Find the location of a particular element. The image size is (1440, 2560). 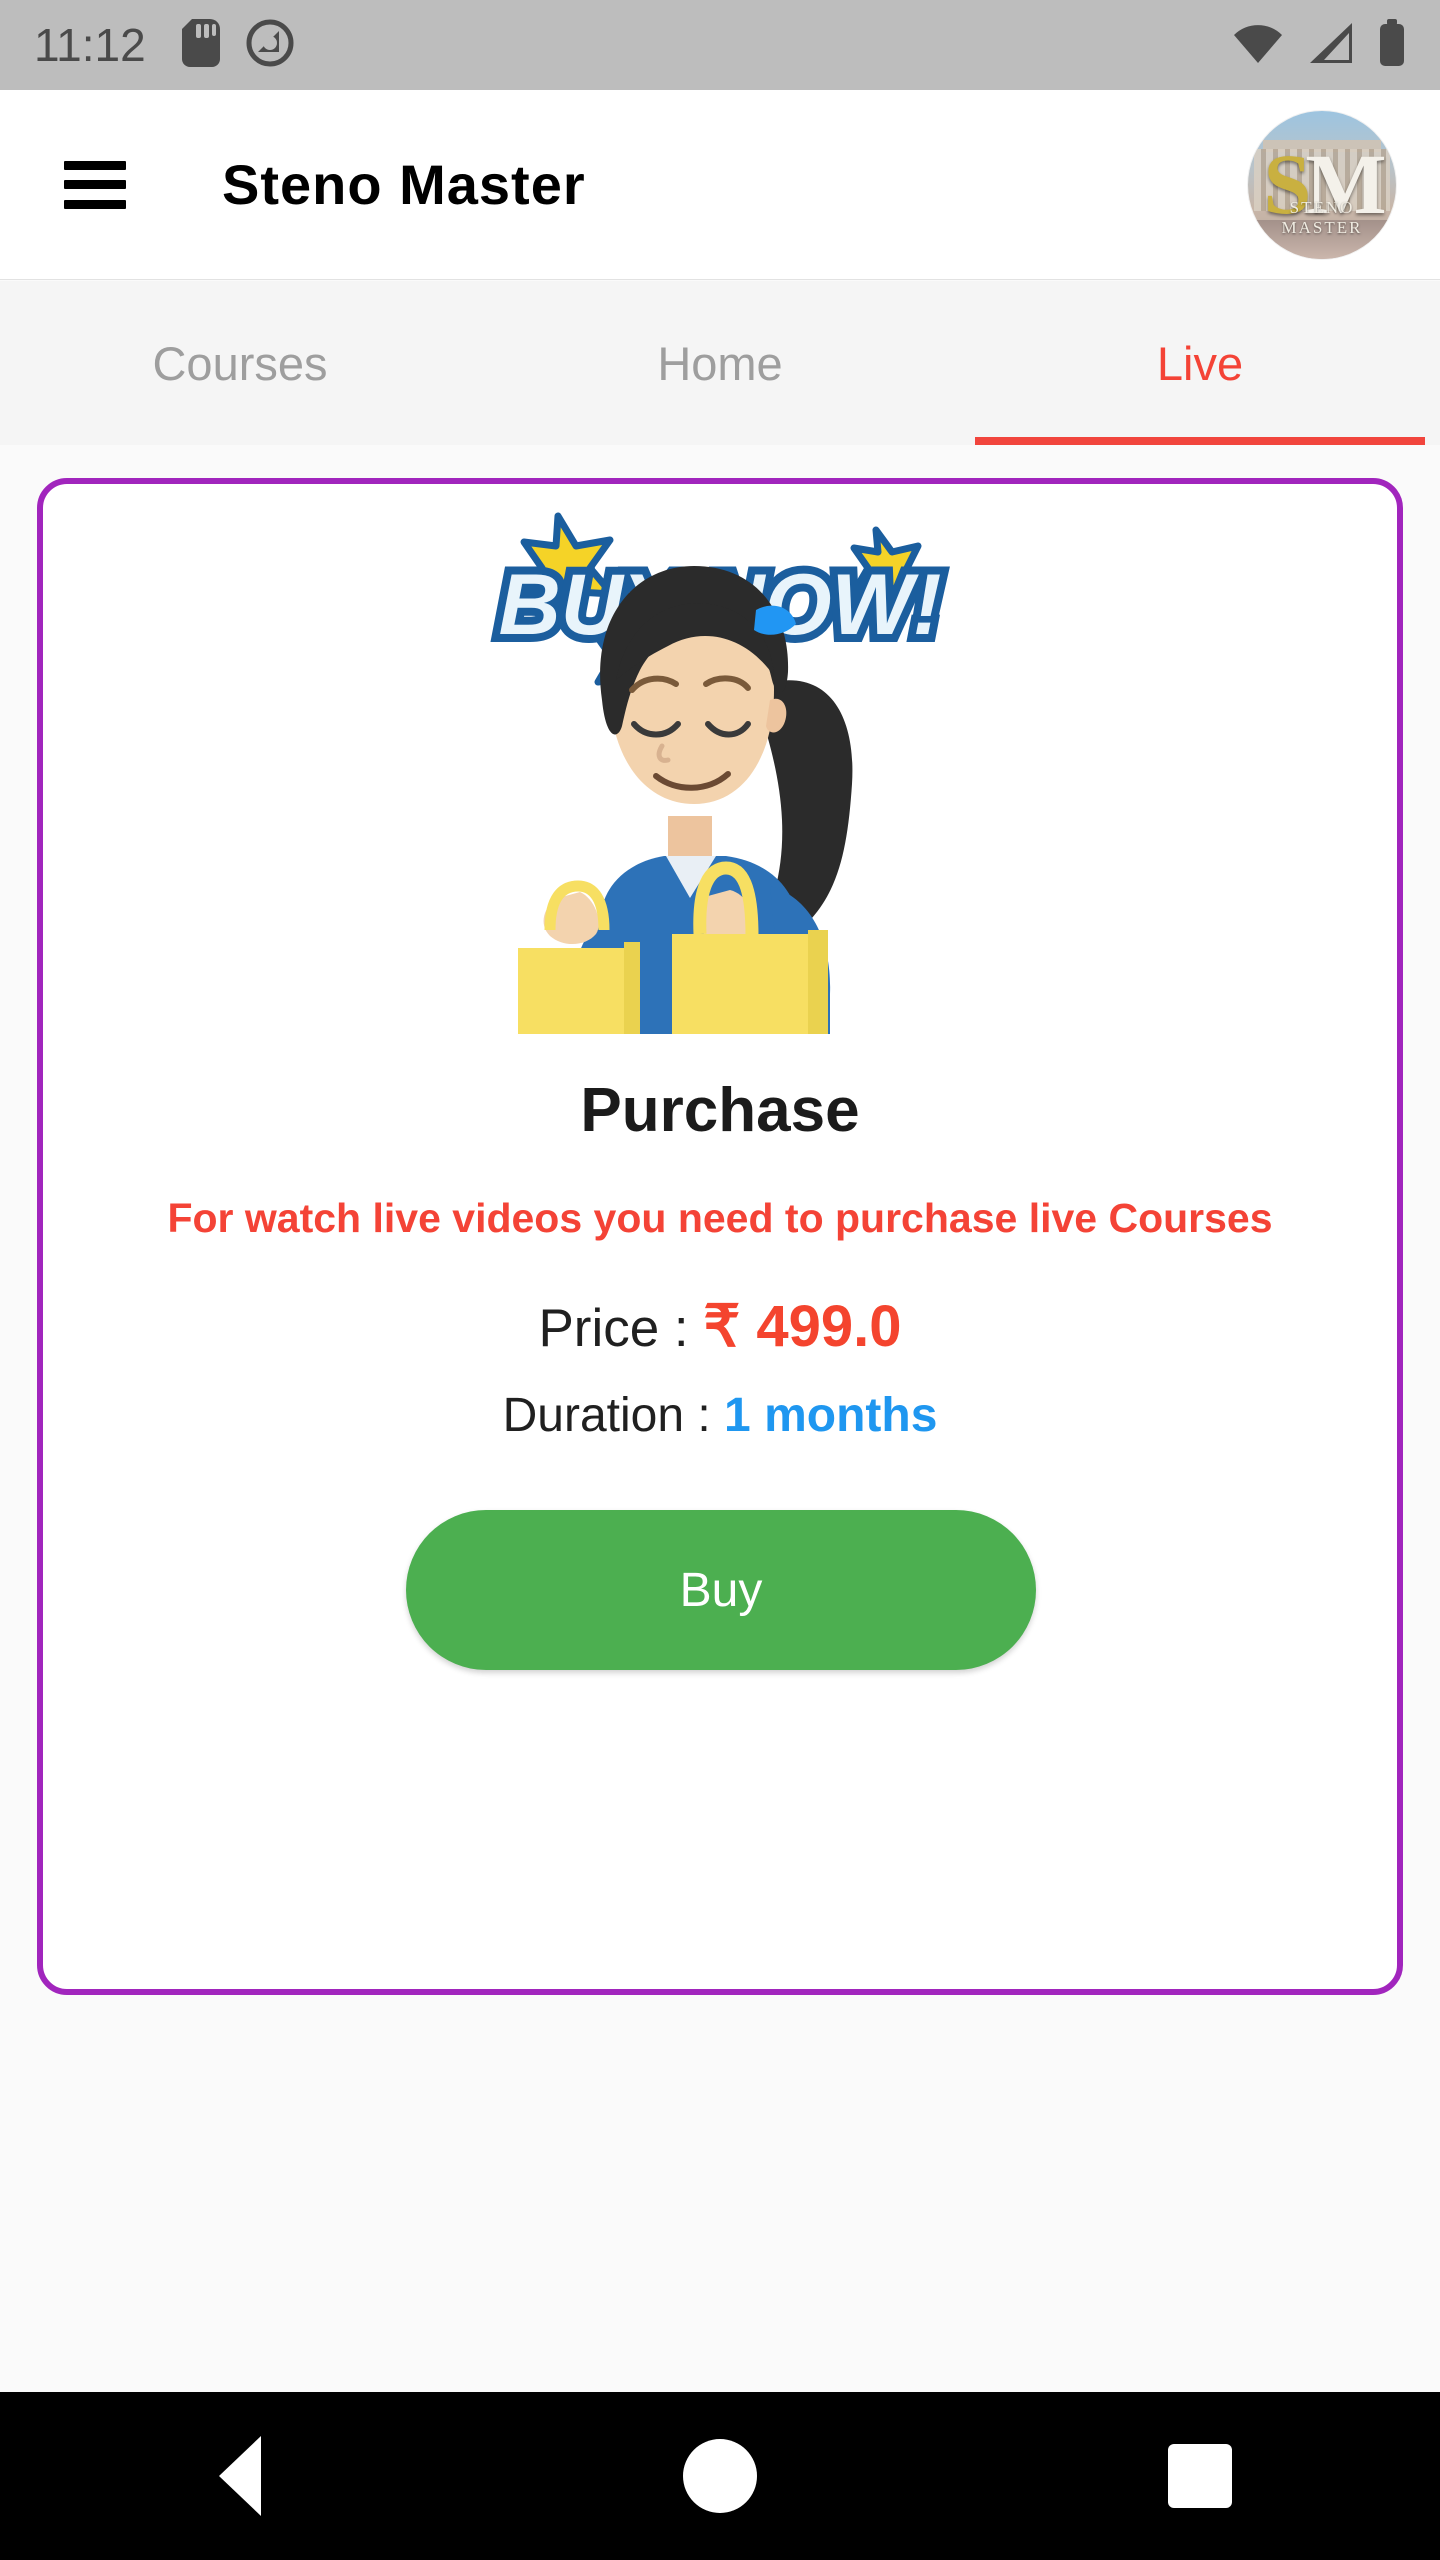

tab-courses: Courses is located at coordinates (240, 363).